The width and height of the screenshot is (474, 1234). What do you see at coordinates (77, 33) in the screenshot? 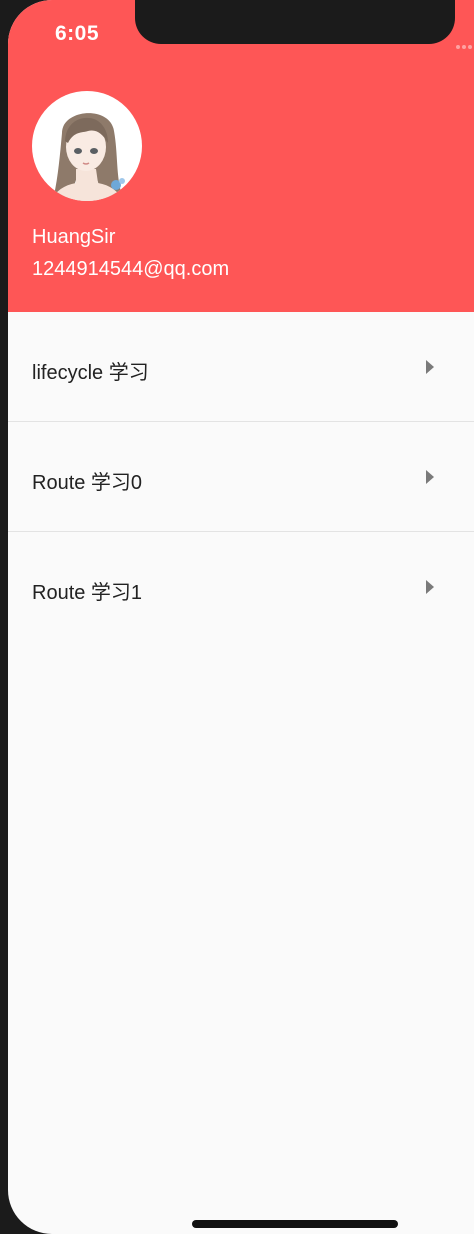
I see `status-time: 6:05` at bounding box center [77, 33].